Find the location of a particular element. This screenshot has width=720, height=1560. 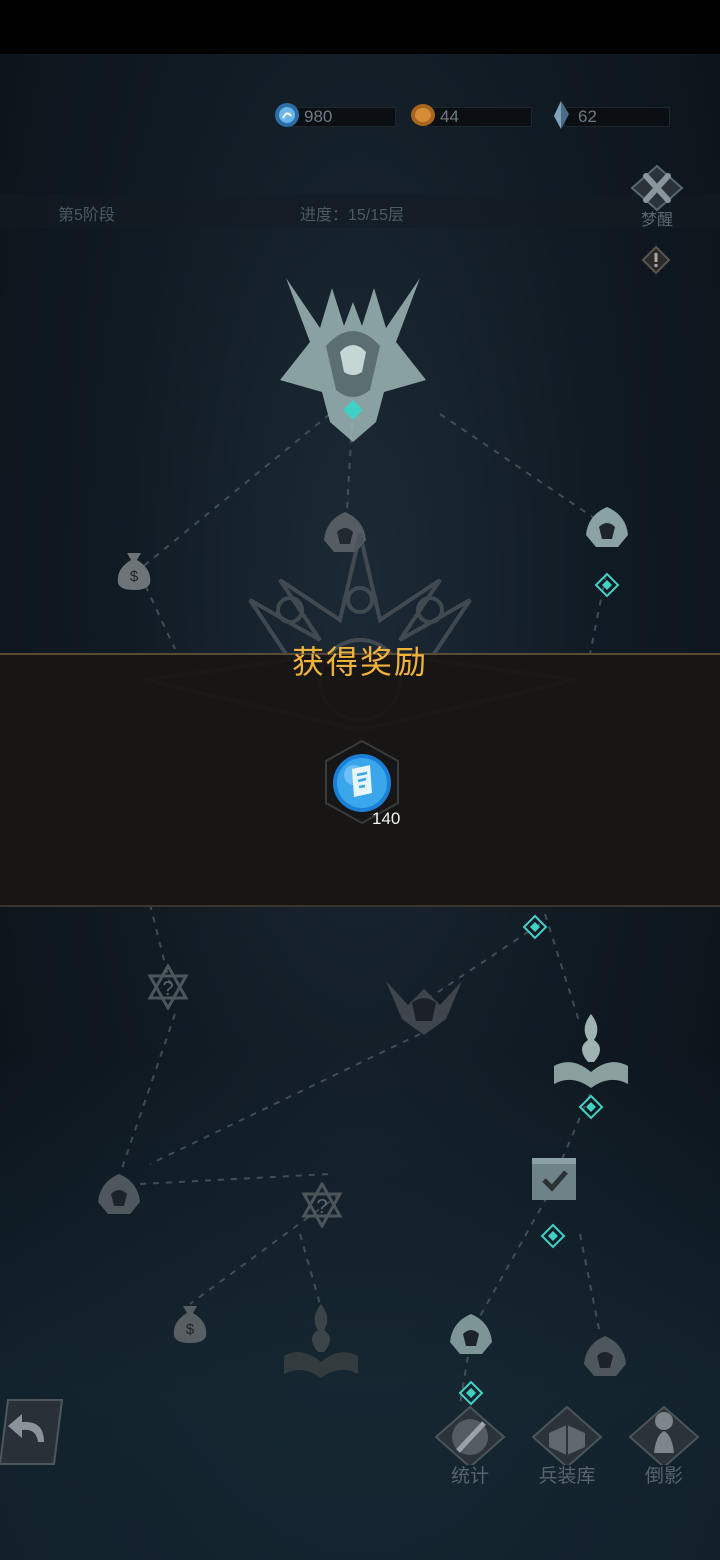

money-bag-icon: $ is located at coordinates (190, 1321).